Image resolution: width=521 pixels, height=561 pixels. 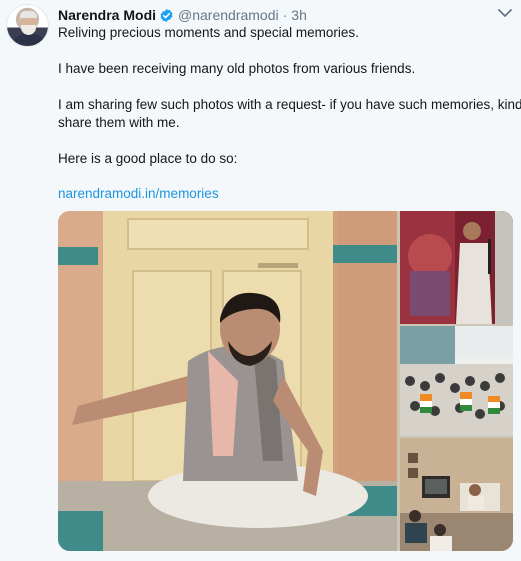 I want to click on photo-4-illustration, so click(x=456, y=494).